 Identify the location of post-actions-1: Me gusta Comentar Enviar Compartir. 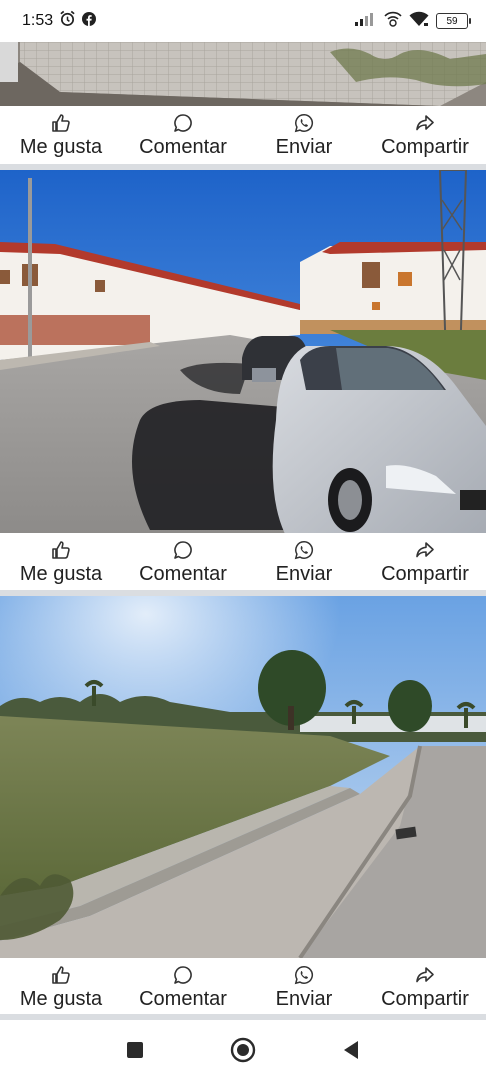
(243, 135).